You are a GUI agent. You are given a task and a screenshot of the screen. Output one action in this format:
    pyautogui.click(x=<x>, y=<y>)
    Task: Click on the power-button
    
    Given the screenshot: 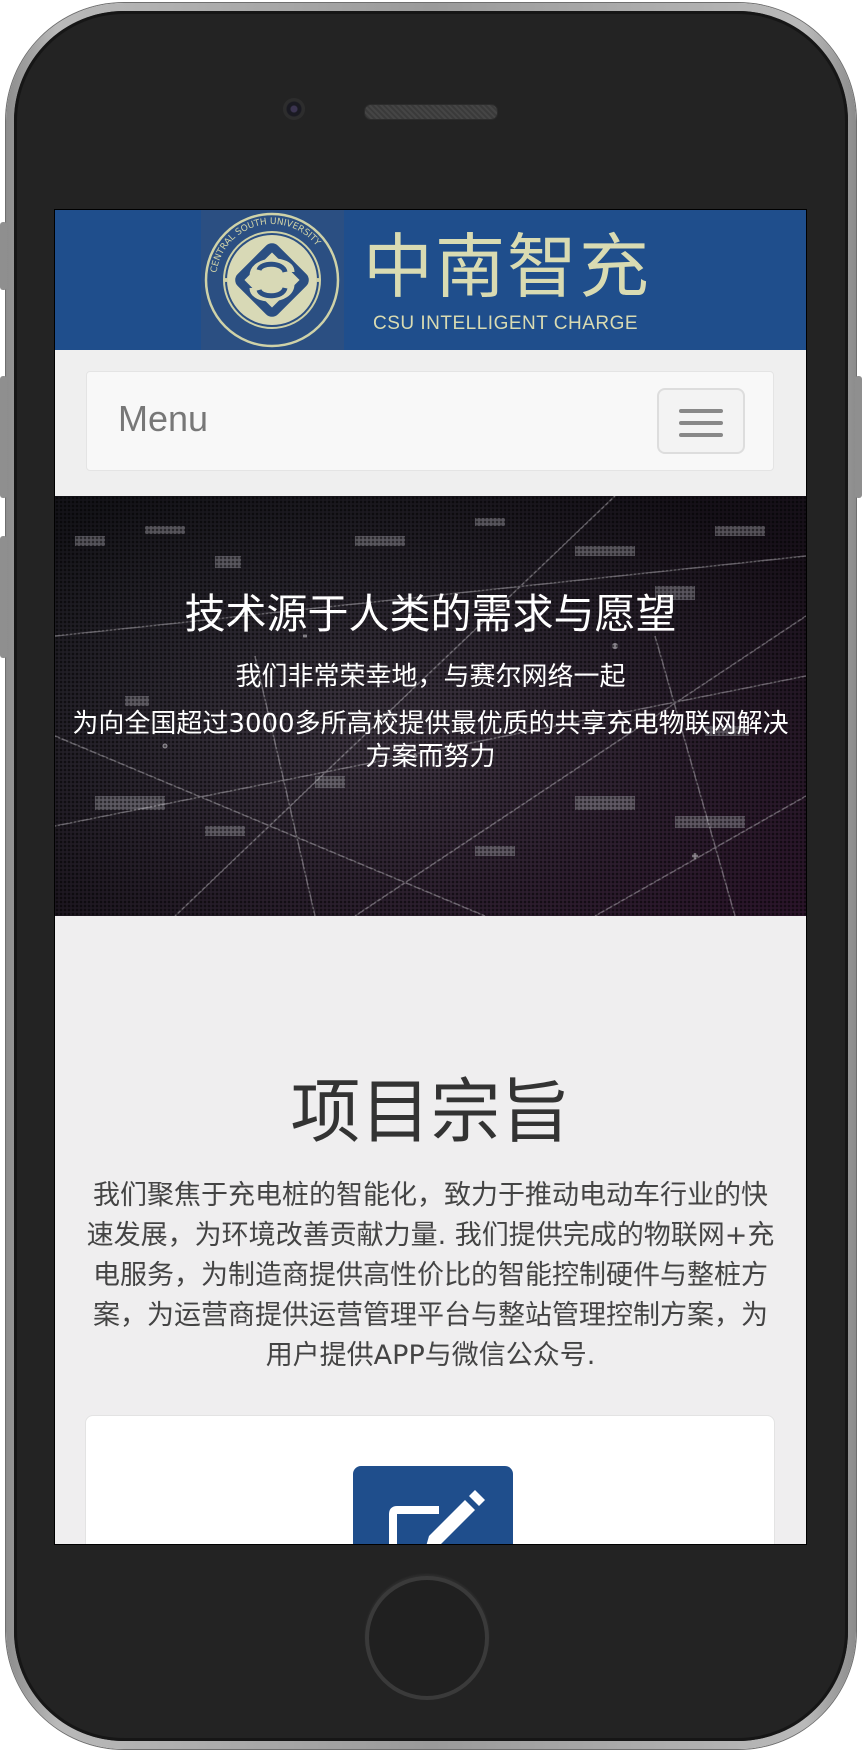 What is the action you would take?
    pyautogui.click(x=858, y=437)
    